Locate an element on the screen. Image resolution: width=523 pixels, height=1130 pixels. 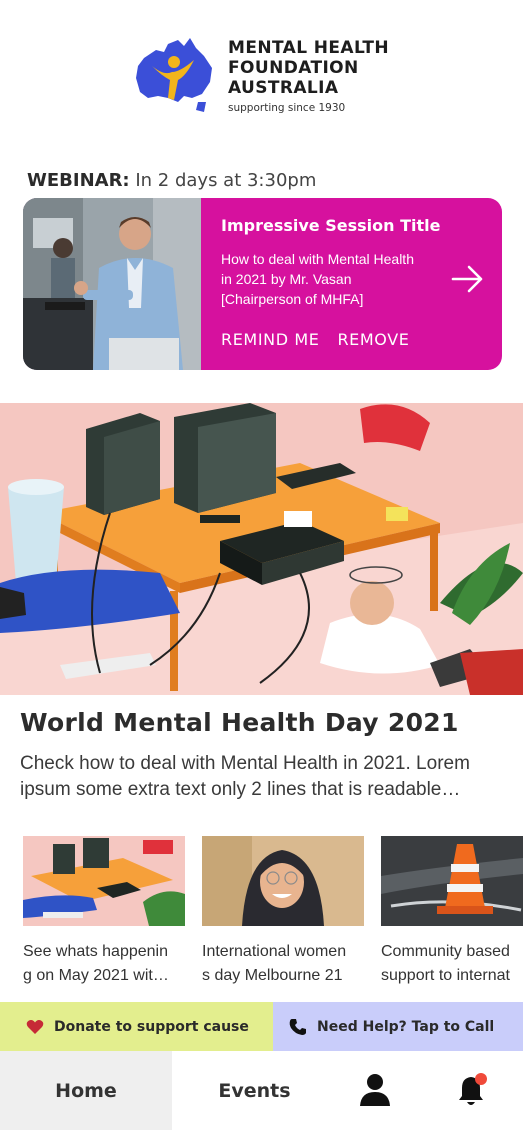
webinar-speaker-photo is located at coordinates (112, 284).